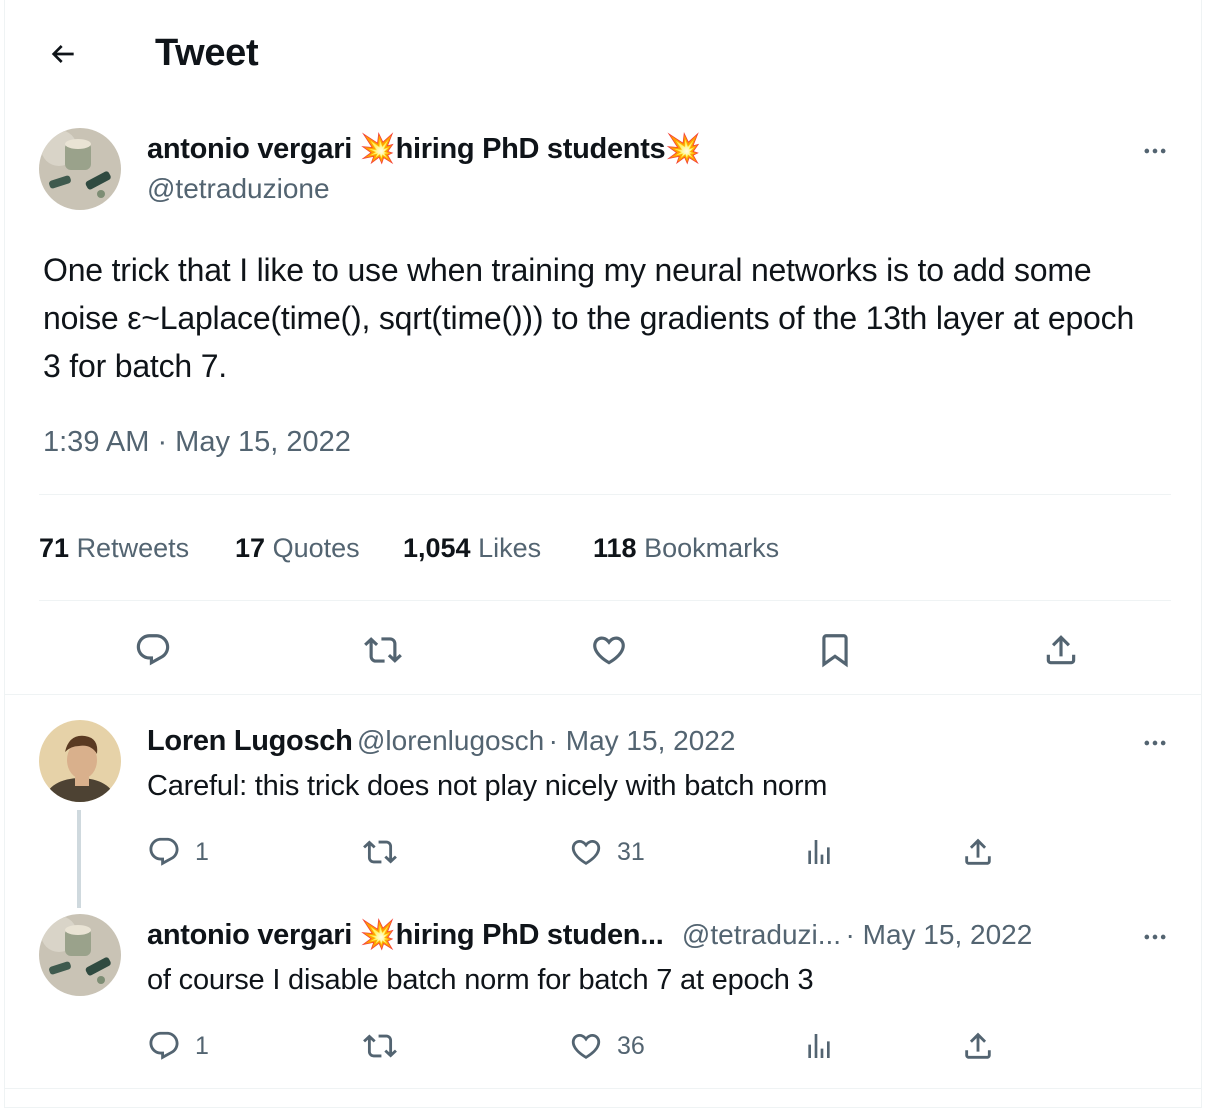 Image resolution: width=1216 pixels, height=1110 pixels. What do you see at coordinates (297, 548) in the screenshot?
I see `quotes-stat: 17 Quotes` at bounding box center [297, 548].